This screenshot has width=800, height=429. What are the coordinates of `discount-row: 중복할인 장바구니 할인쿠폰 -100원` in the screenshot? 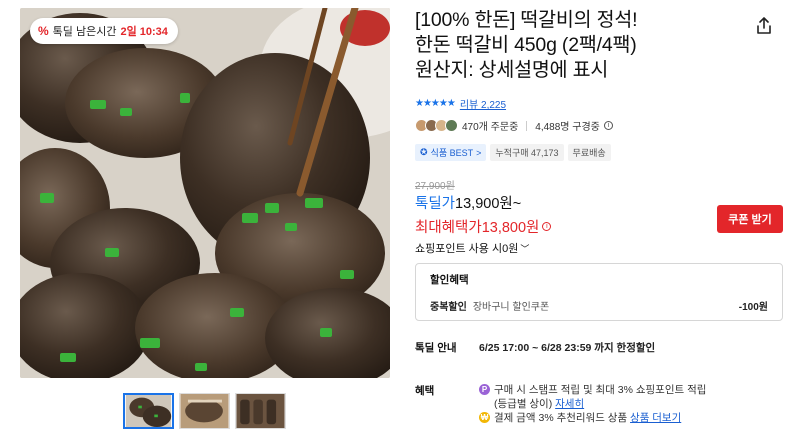 It's located at (599, 305).